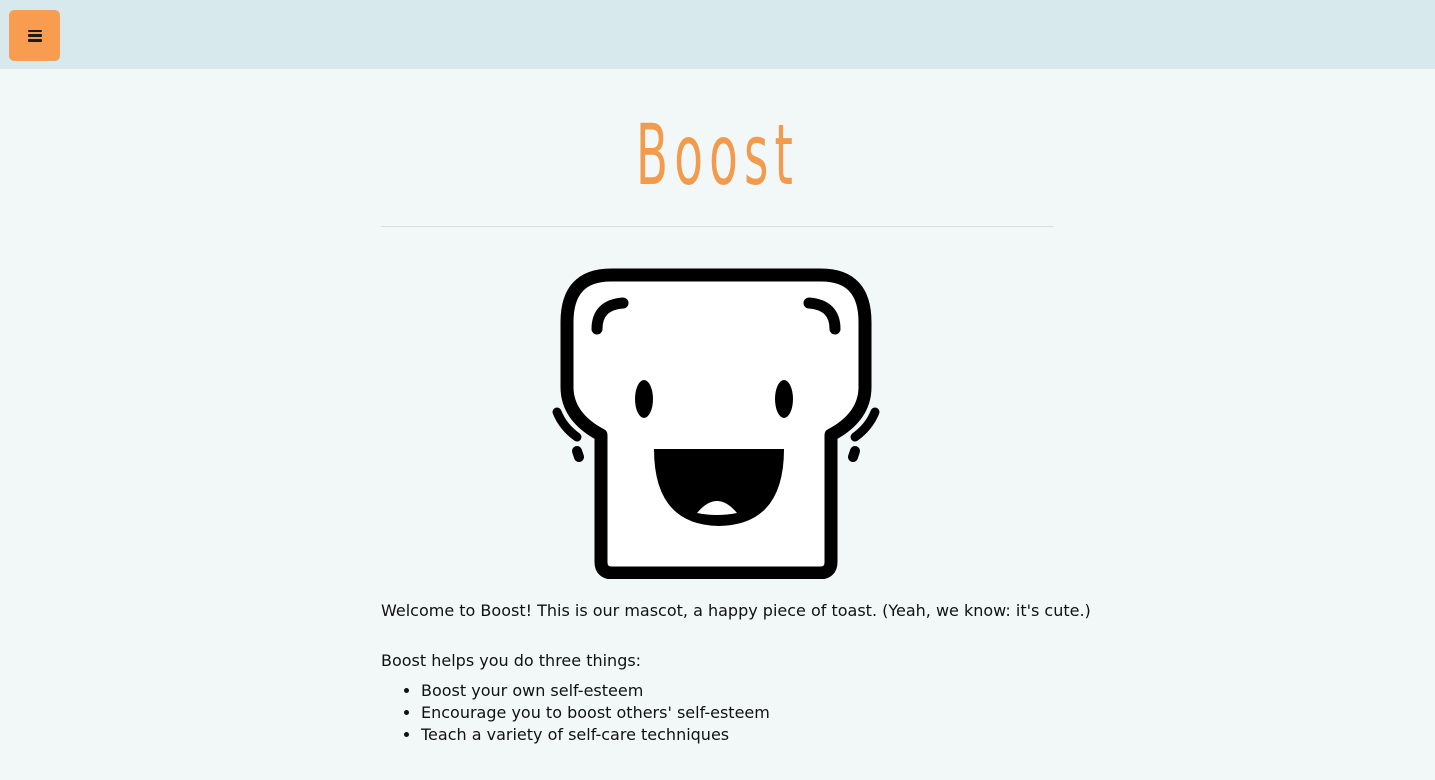 Image resolution: width=1435 pixels, height=780 pixels. I want to click on left-eye, so click(644, 399).